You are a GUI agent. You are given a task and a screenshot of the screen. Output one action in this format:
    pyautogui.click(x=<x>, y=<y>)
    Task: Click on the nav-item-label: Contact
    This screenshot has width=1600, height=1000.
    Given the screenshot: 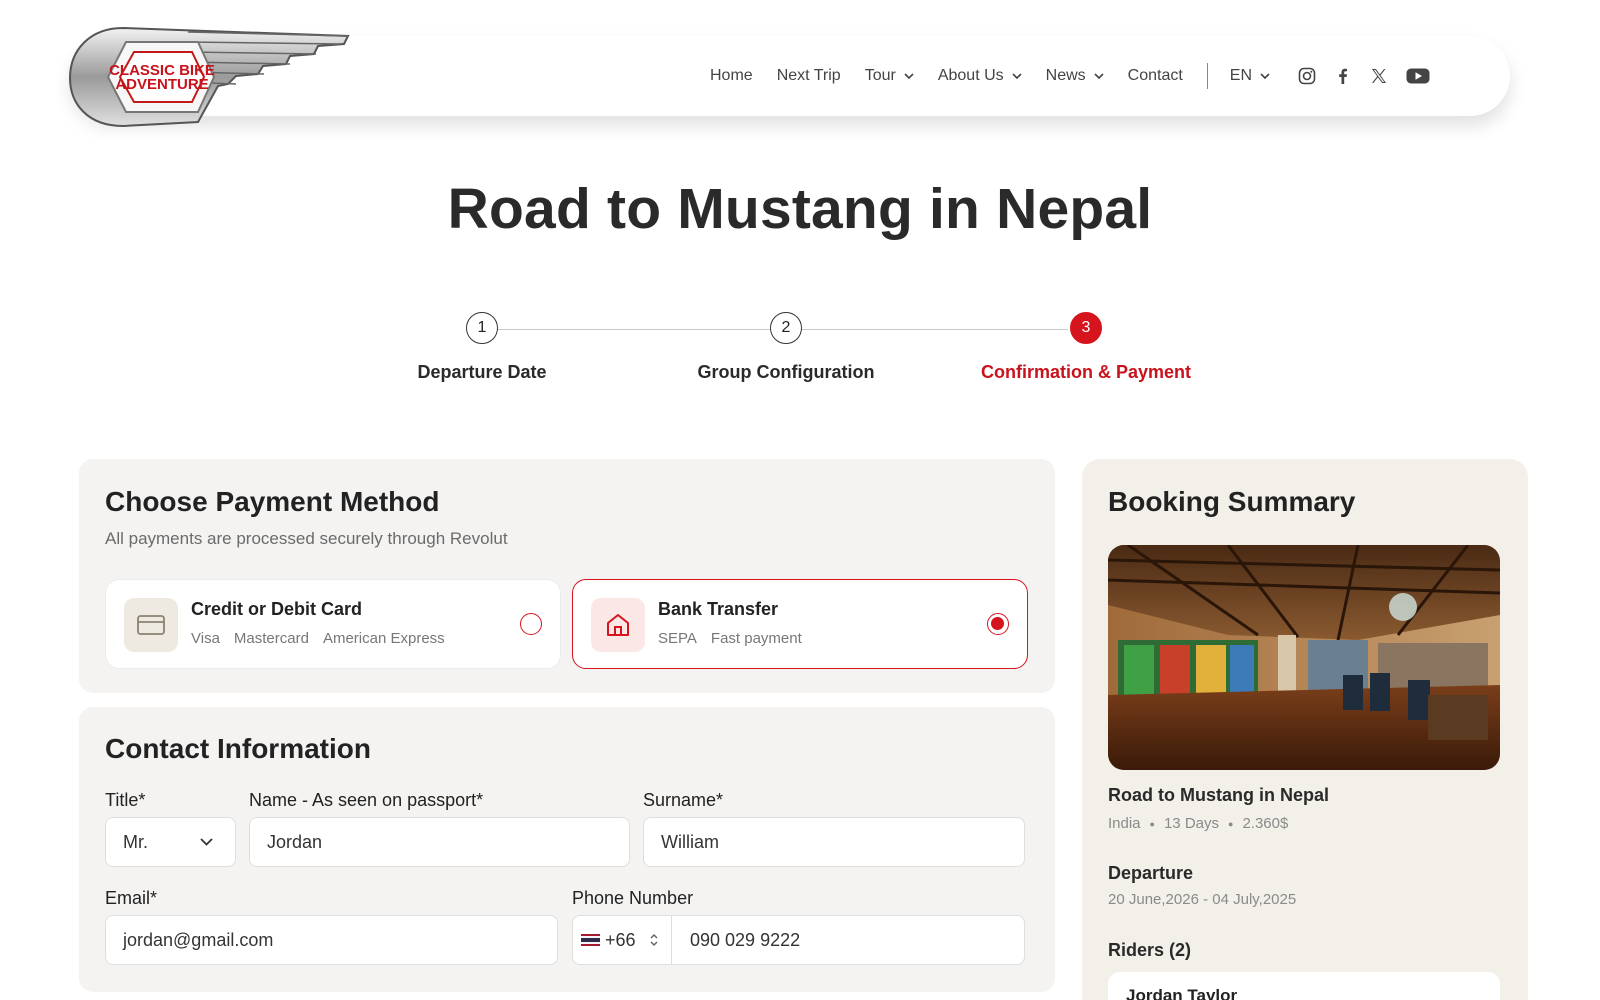 What is the action you would take?
    pyautogui.click(x=1155, y=75)
    